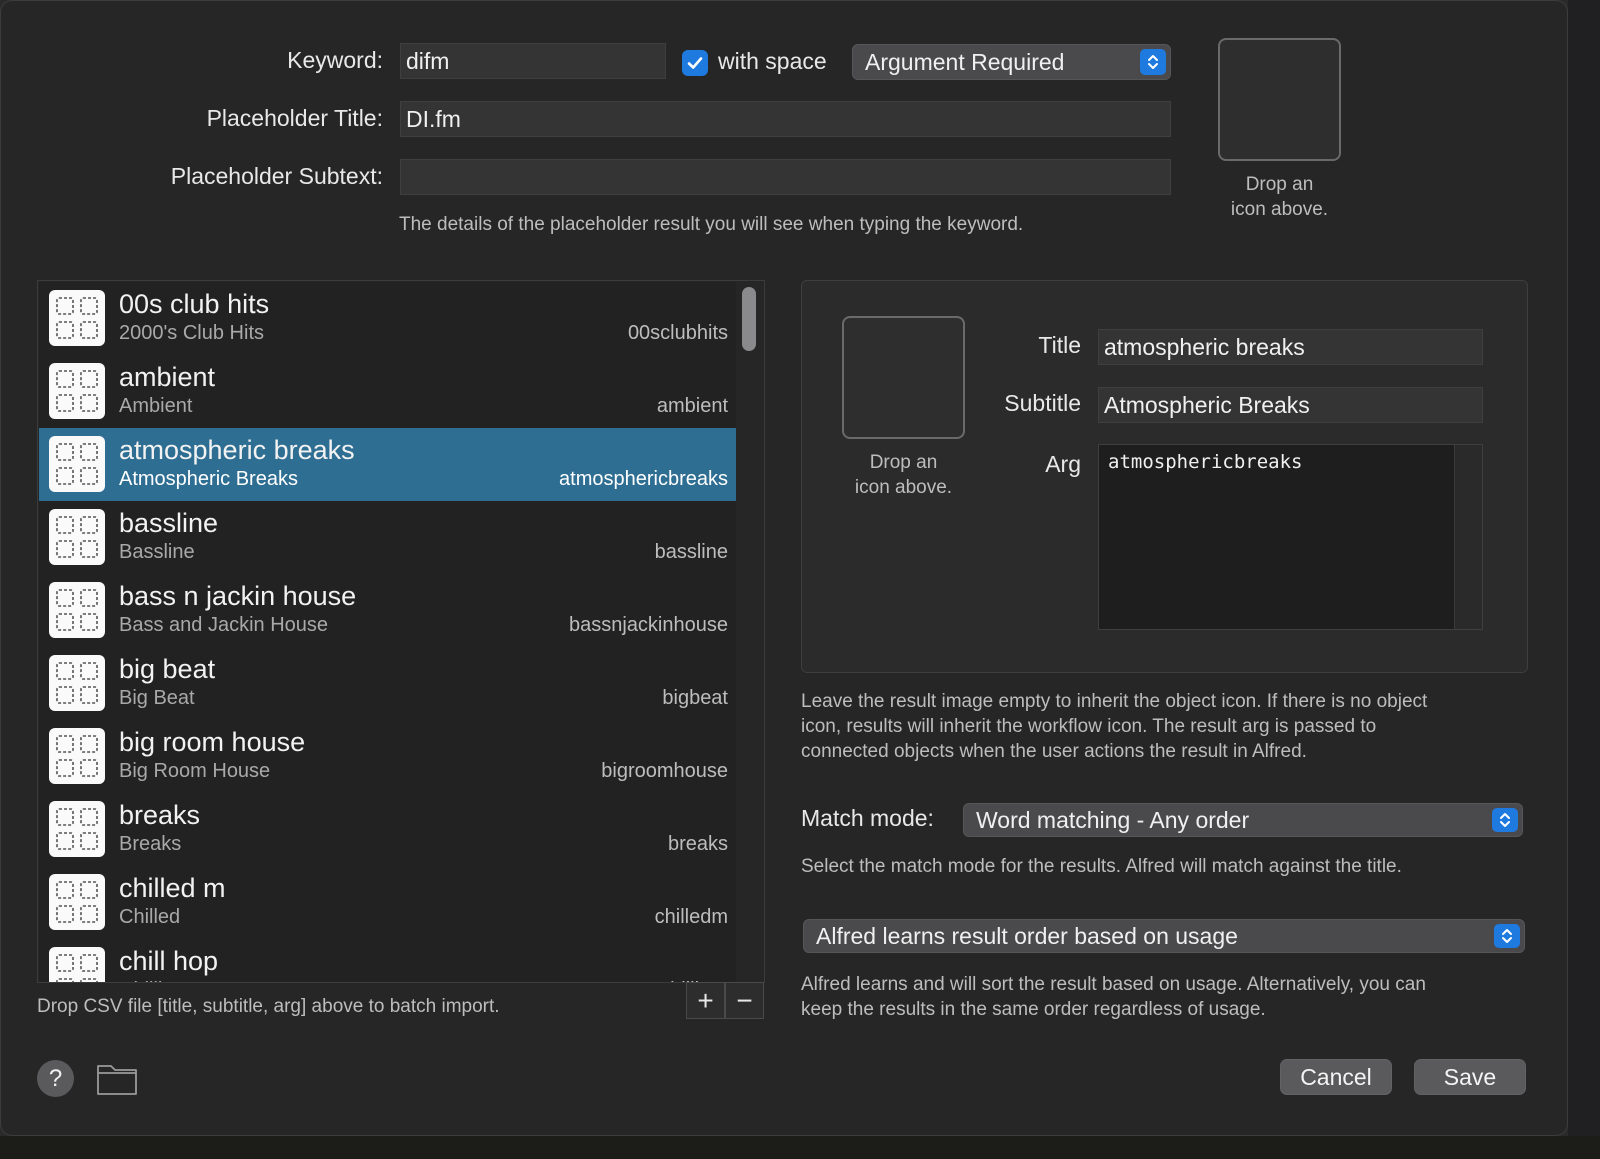  What do you see at coordinates (903, 377) in the screenshot?
I see `result-icon-well` at bounding box center [903, 377].